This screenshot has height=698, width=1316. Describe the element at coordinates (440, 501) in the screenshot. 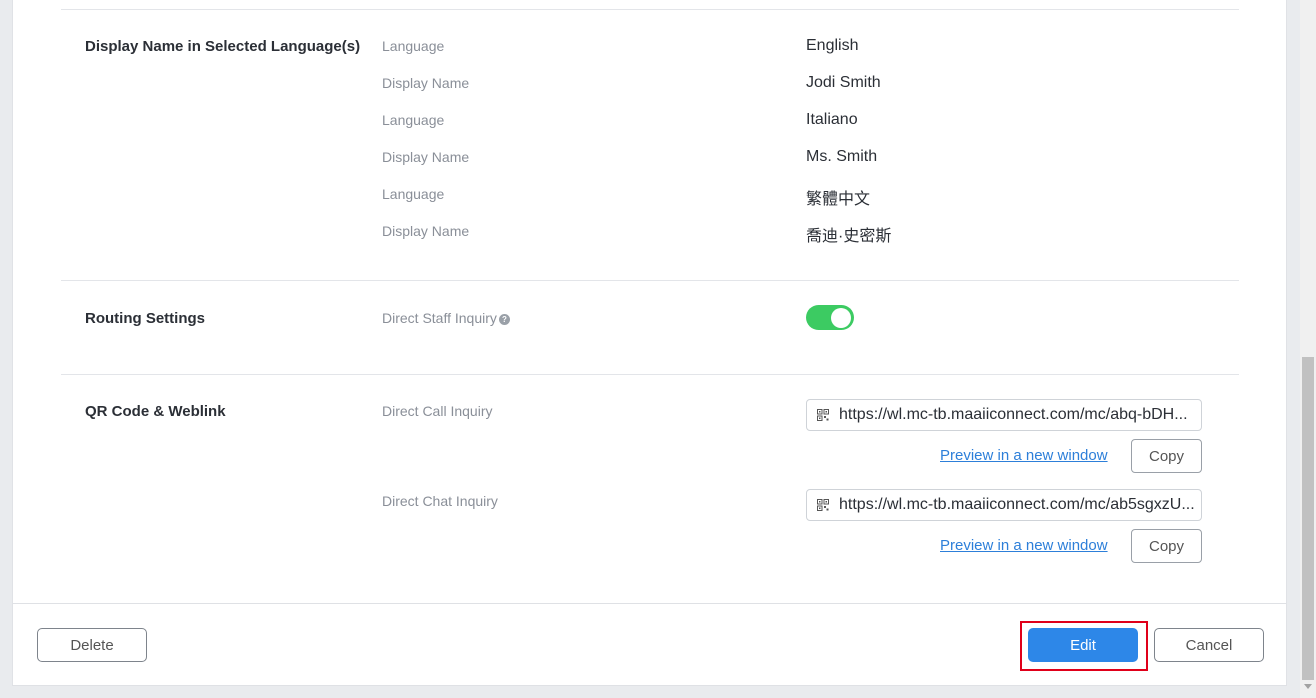

I see `field-label-direct-chat-inquiry: Direct Chat Inquiry` at that location.